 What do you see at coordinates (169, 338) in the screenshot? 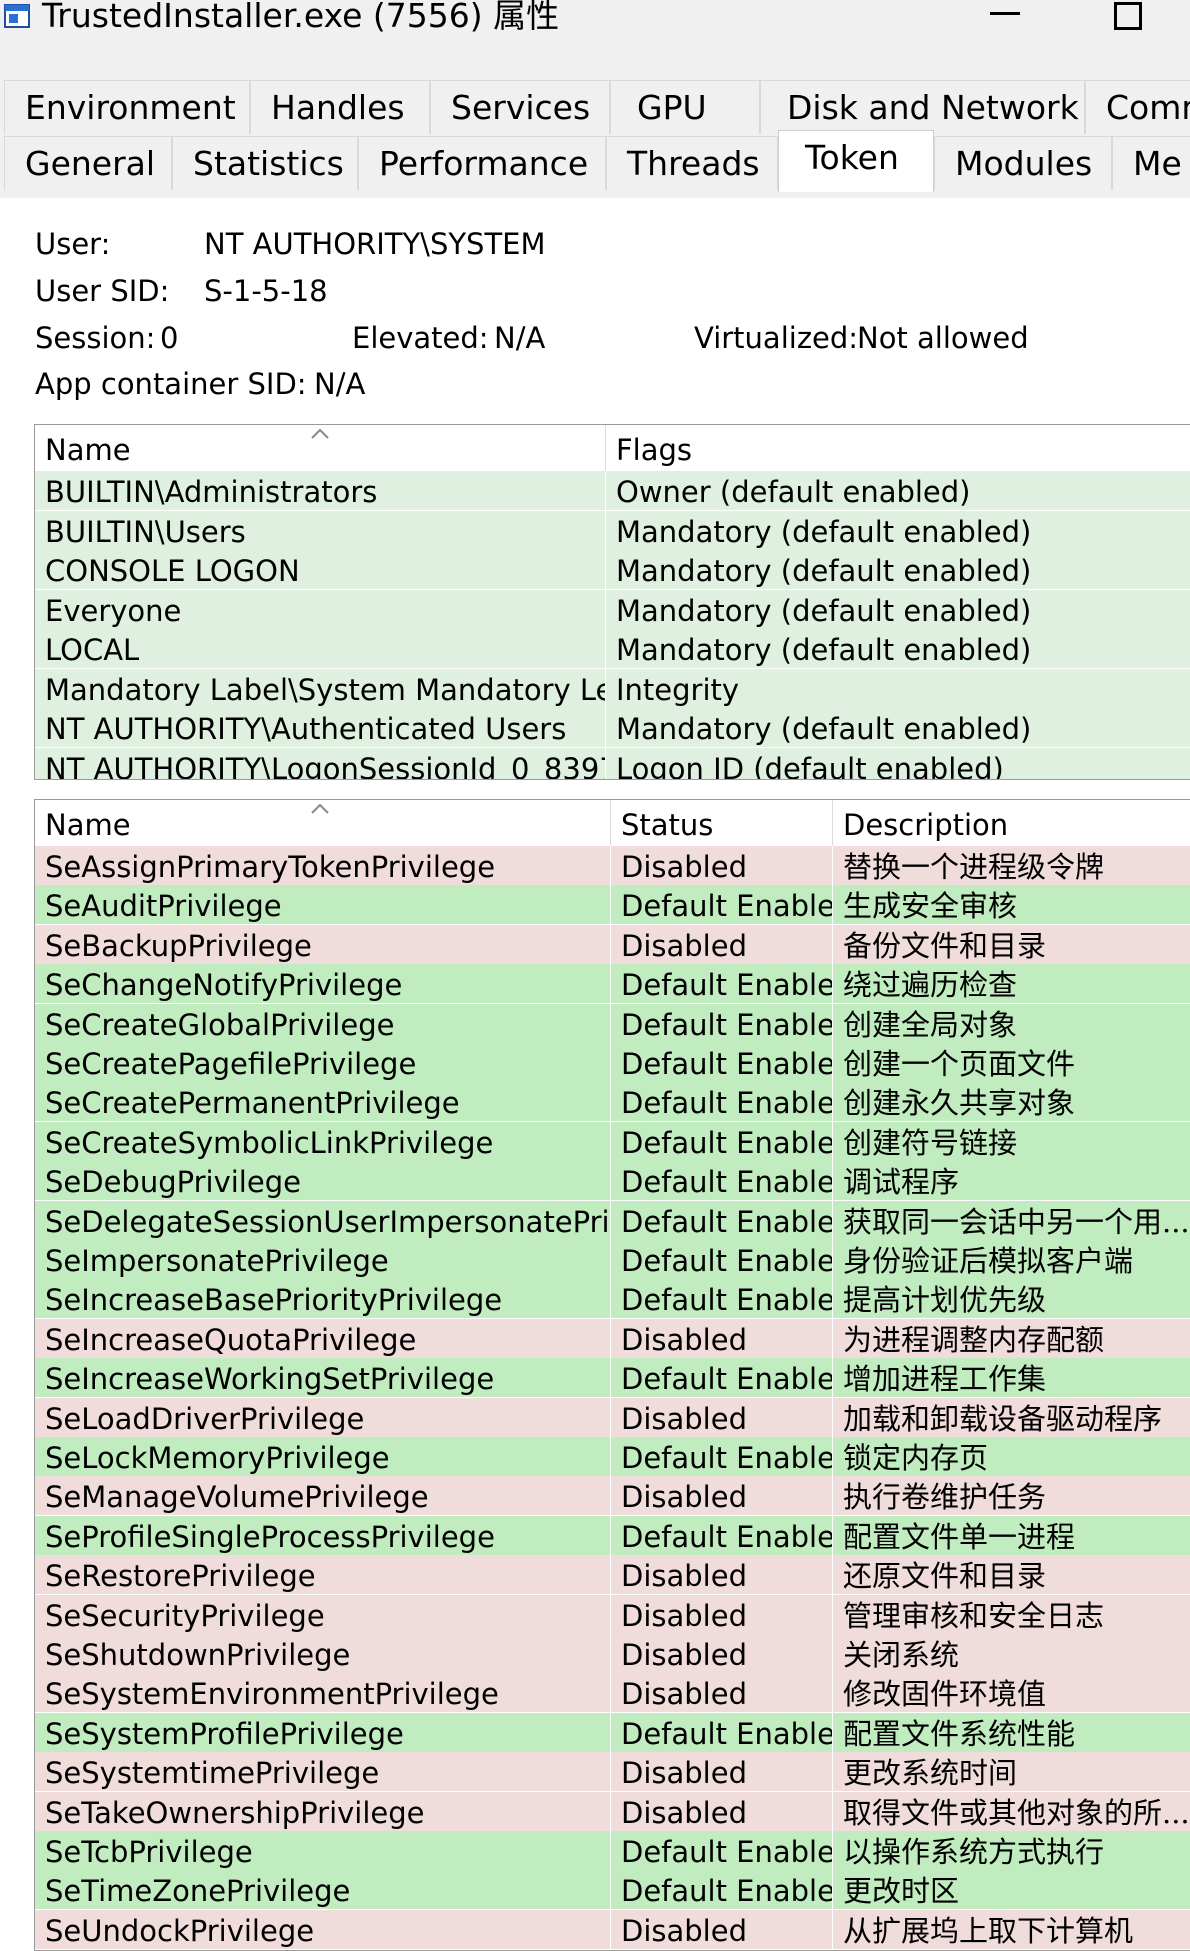
I see `session-value: 0` at bounding box center [169, 338].